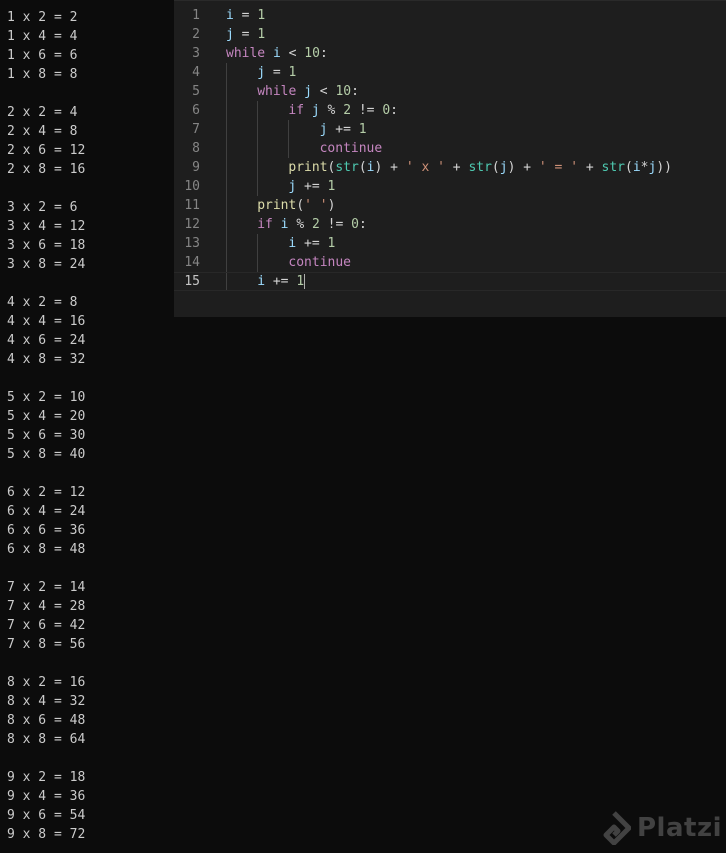 This screenshot has height=853, width=726. What do you see at coordinates (450, 110) in the screenshot?
I see `code-line: 6 if j % 2 != 0:` at bounding box center [450, 110].